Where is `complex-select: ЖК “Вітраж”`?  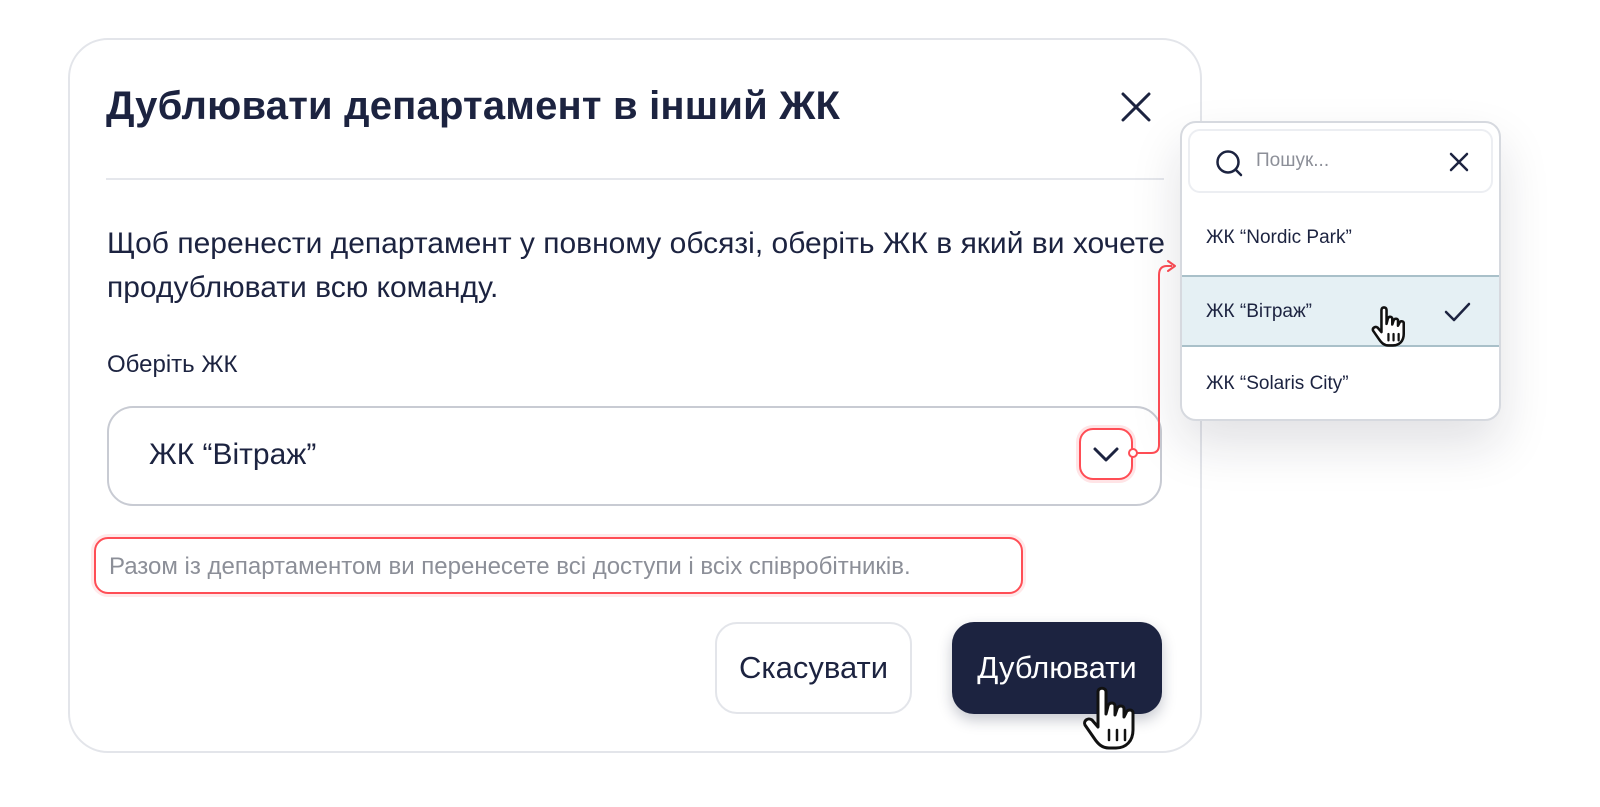 complex-select: ЖК “Вітраж” is located at coordinates (634, 456).